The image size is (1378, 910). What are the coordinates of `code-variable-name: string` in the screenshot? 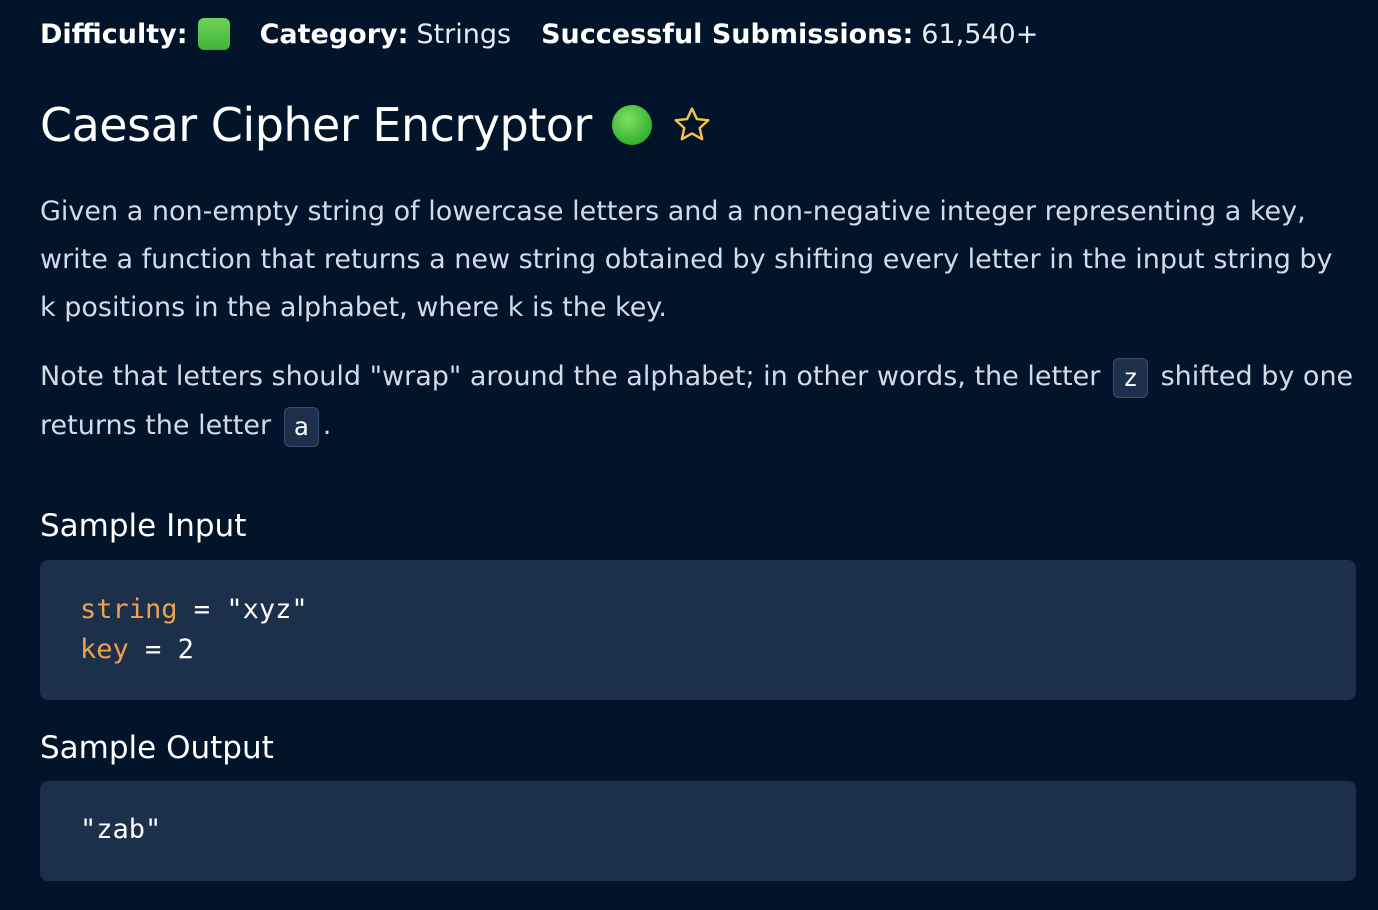 It's located at (129, 609).